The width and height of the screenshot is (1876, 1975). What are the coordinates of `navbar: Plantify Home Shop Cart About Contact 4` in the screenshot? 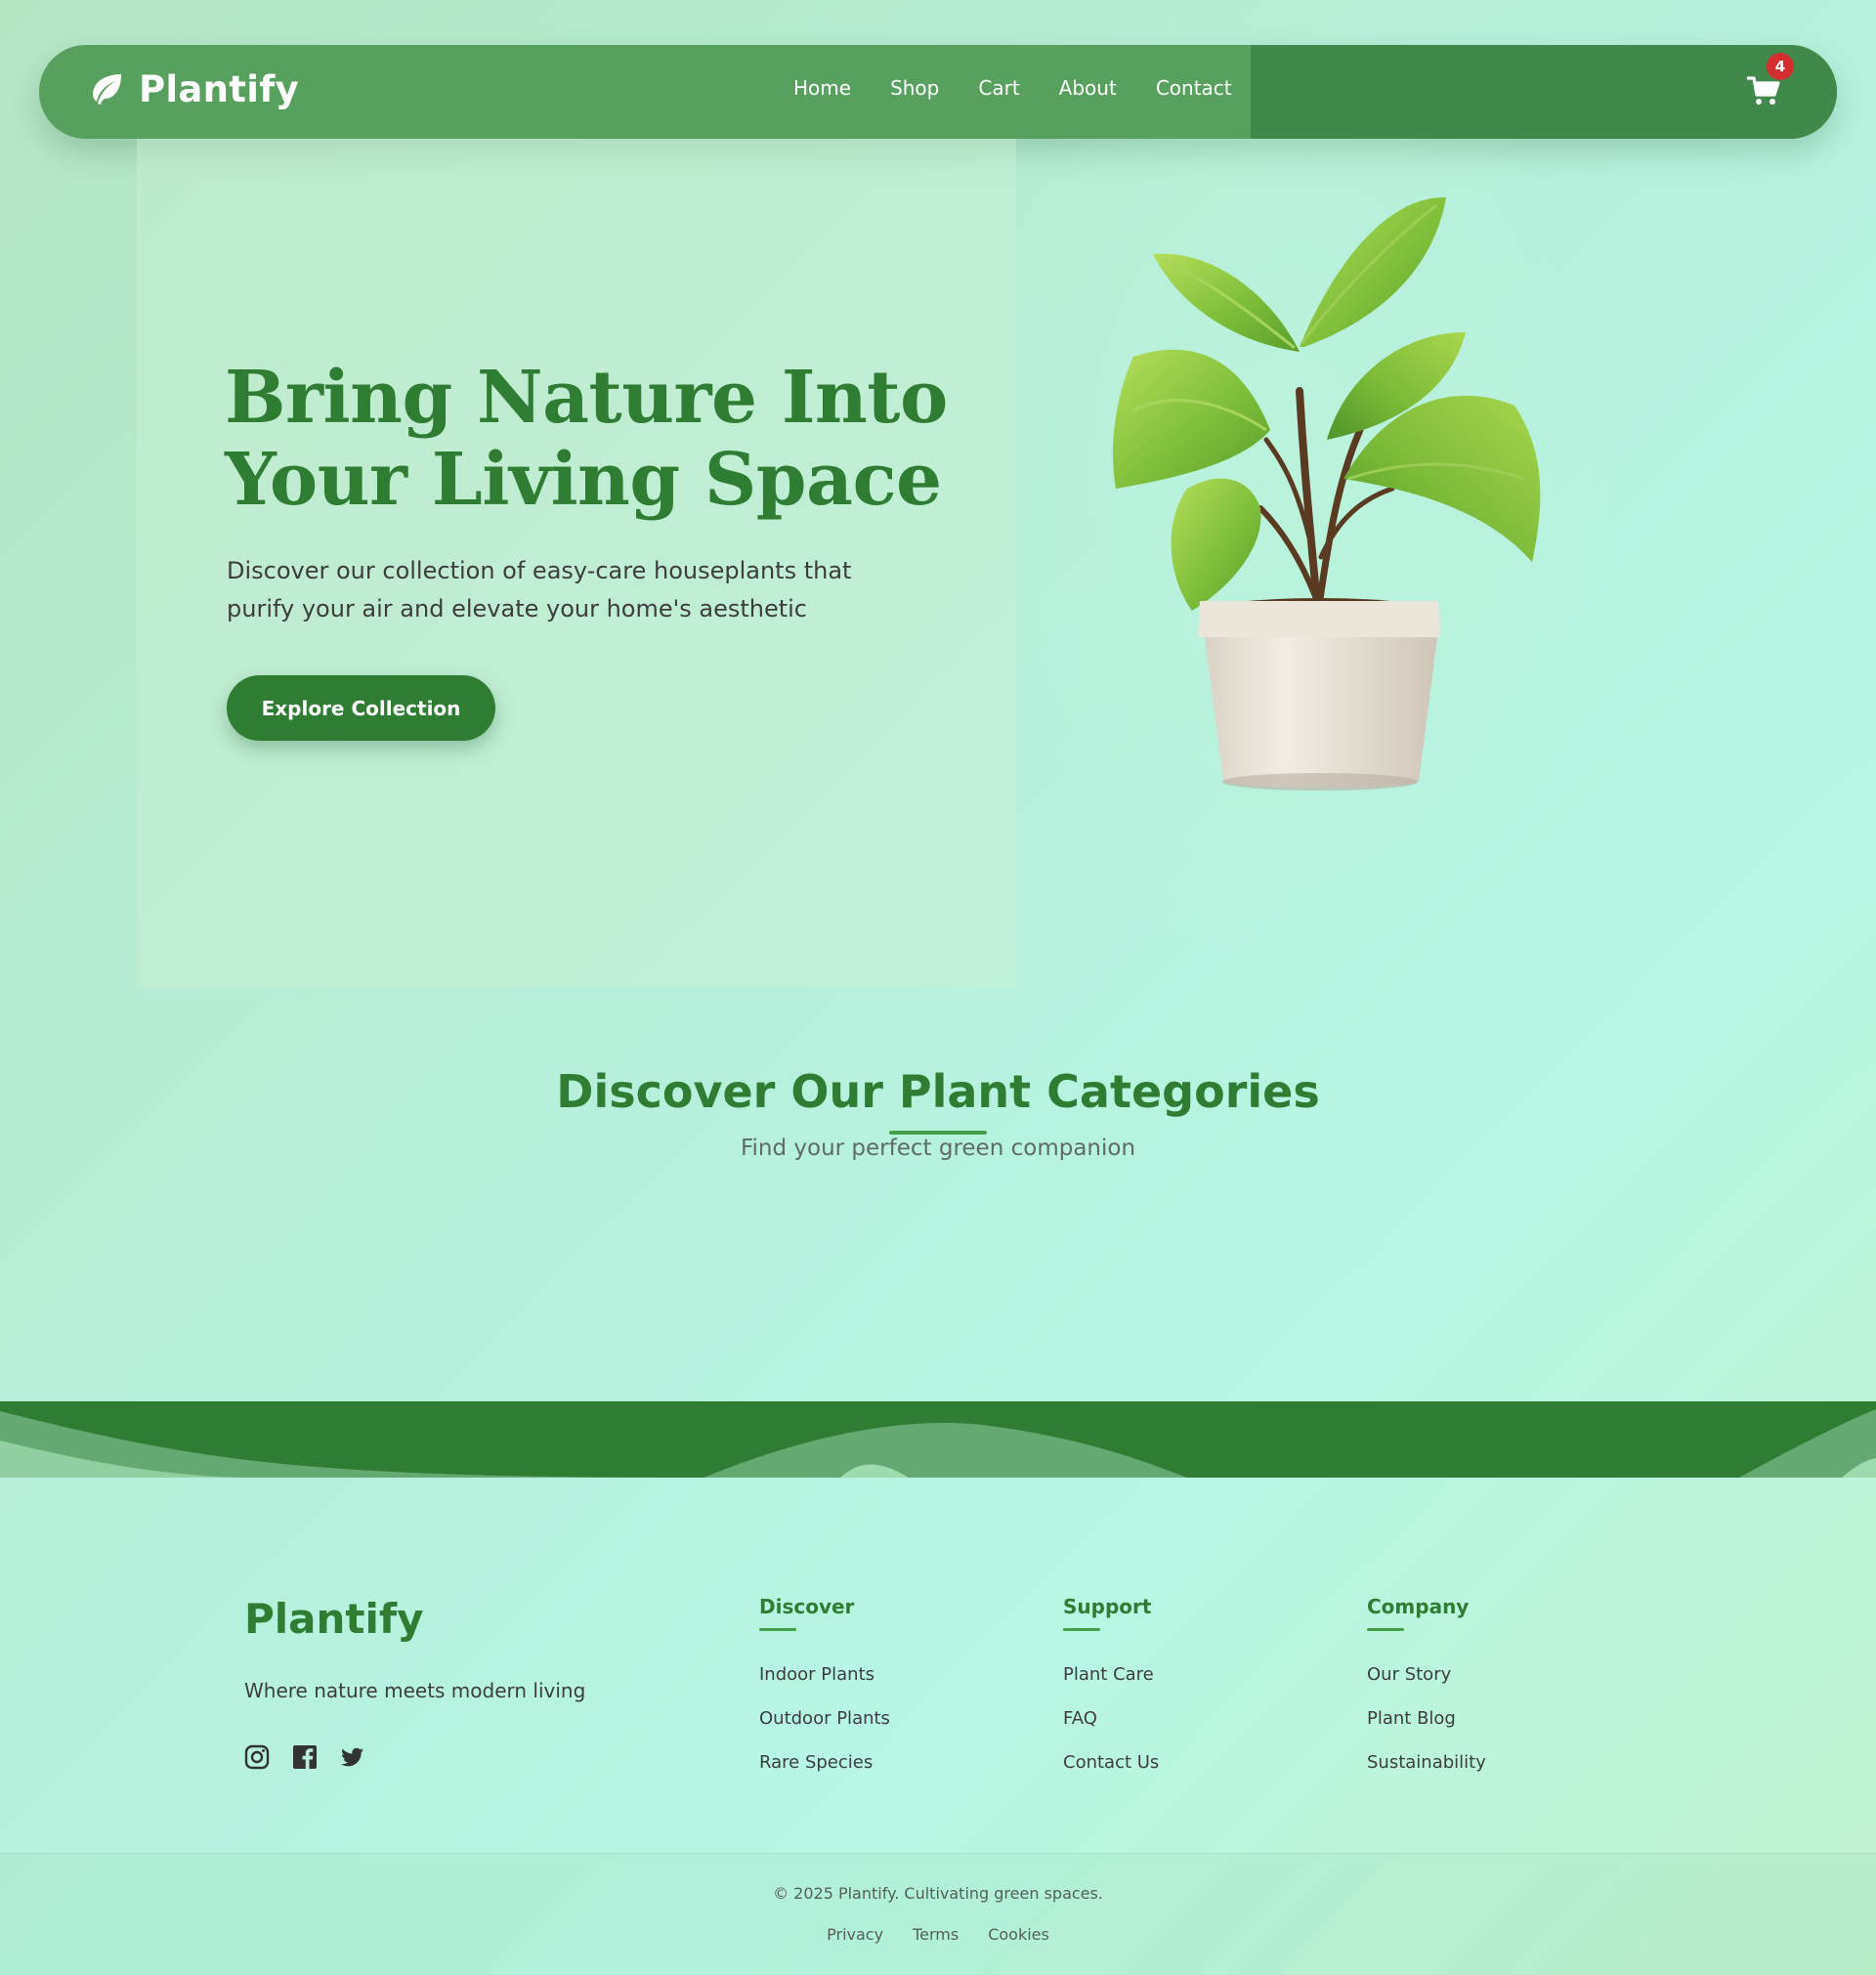 It's located at (938, 92).